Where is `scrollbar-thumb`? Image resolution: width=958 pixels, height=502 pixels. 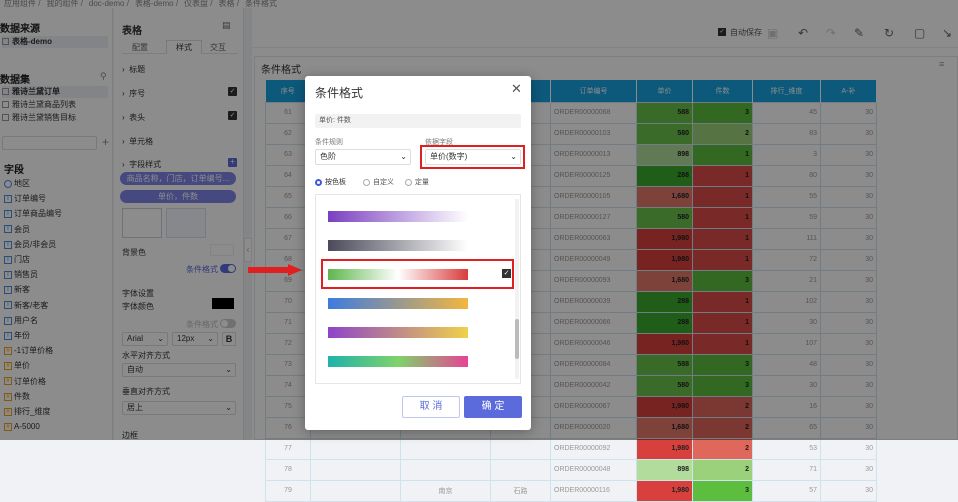 scrollbar-thumb is located at coordinates (517, 339).